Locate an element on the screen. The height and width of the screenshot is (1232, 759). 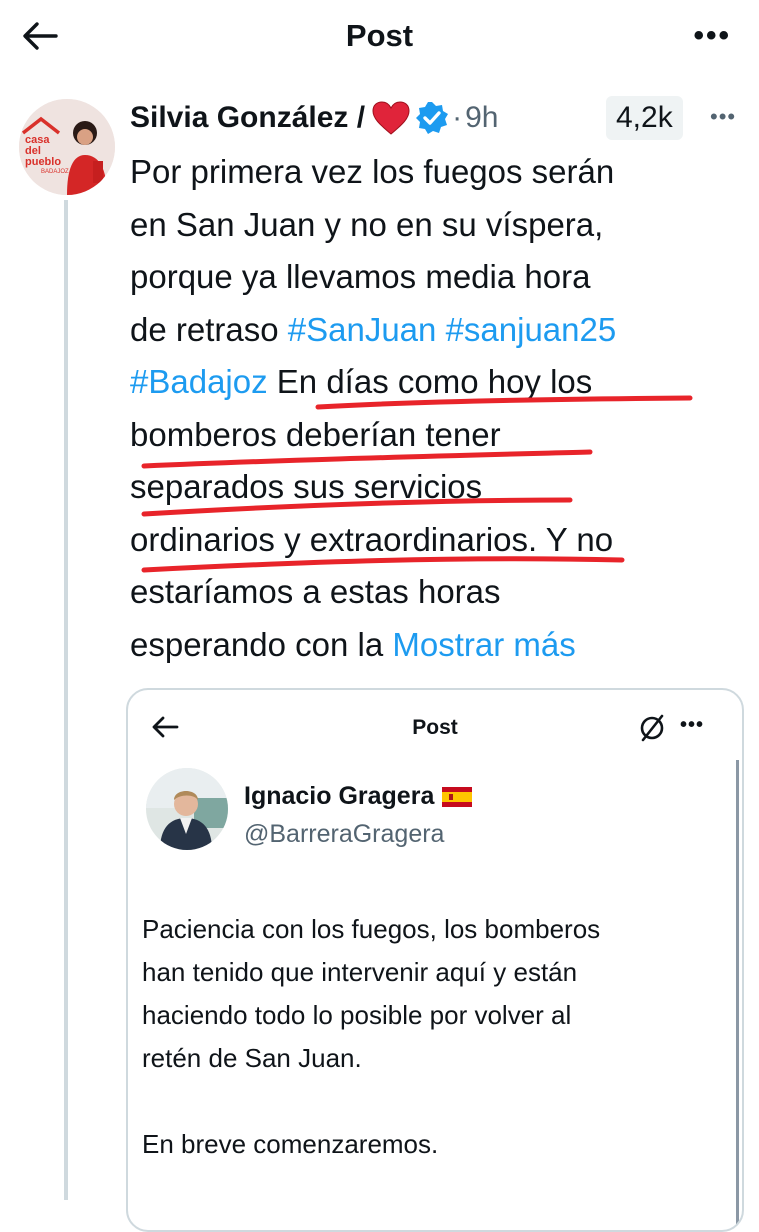
tweet-time: 9h is located at coordinates (481, 118).